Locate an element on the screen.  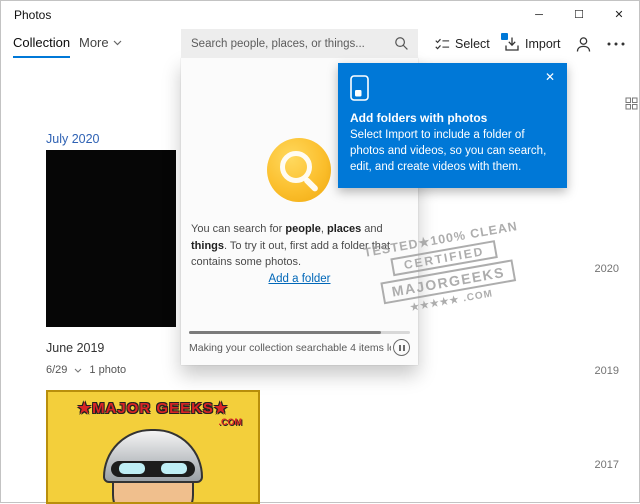
zoom-grid-button is located at coordinates (631, 103).